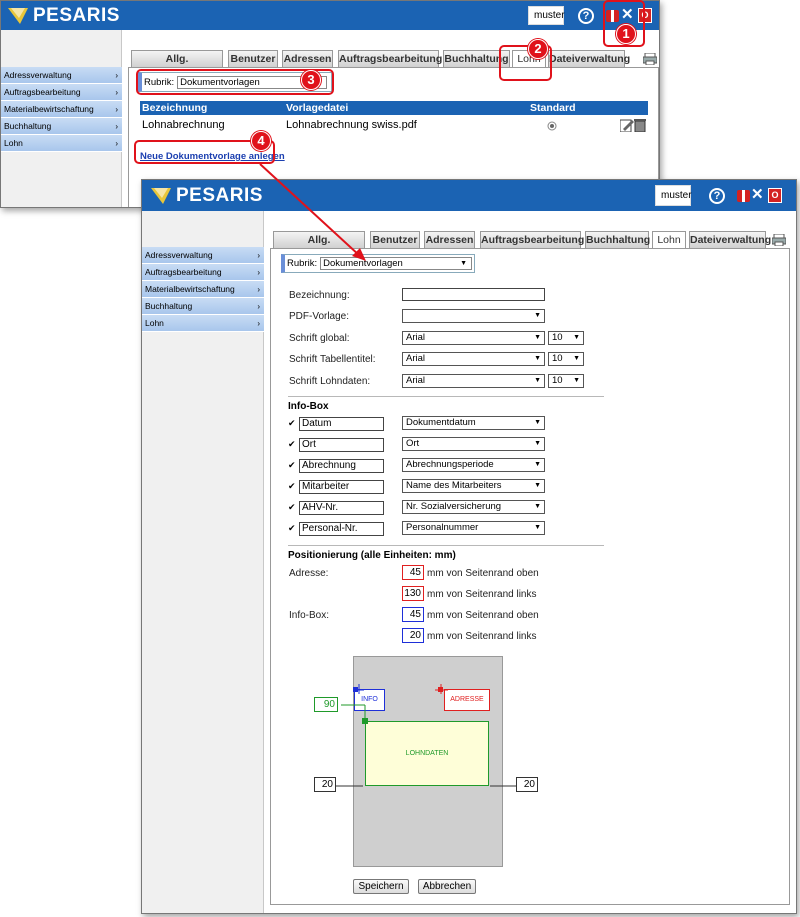  Describe the element at coordinates (775, 195) in the screenshot. I see `logout-icon: O` at that location.